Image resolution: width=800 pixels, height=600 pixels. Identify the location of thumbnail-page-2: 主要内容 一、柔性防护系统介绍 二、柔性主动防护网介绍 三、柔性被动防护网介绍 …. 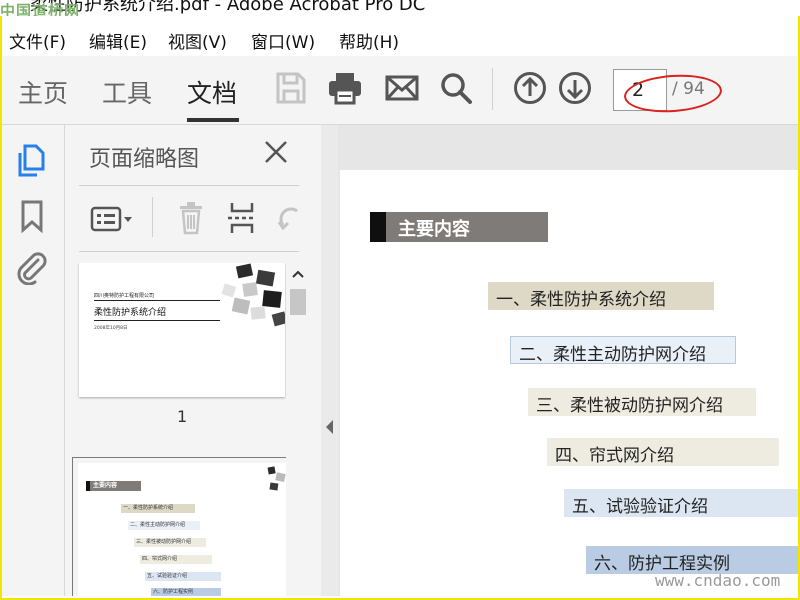
(182, 529).